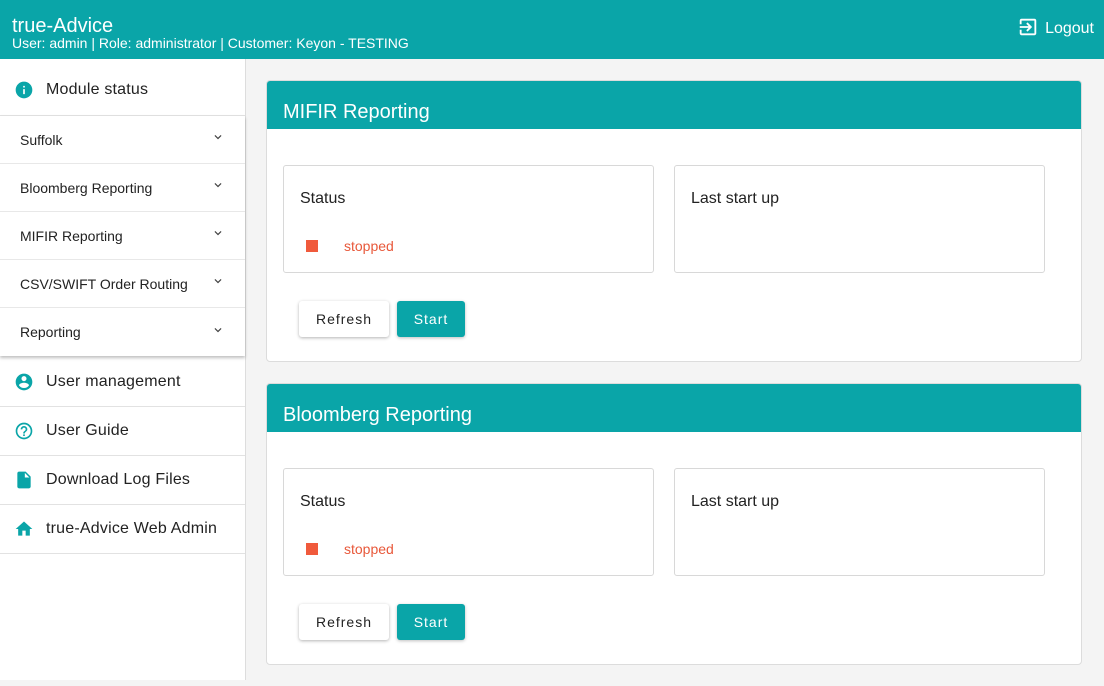 The image size is (1104, 686). What do you see at coordinates (50, 332) in the screenshot?
I see `sidebar-item-label: Reporting` at bounding box center [50, 332].